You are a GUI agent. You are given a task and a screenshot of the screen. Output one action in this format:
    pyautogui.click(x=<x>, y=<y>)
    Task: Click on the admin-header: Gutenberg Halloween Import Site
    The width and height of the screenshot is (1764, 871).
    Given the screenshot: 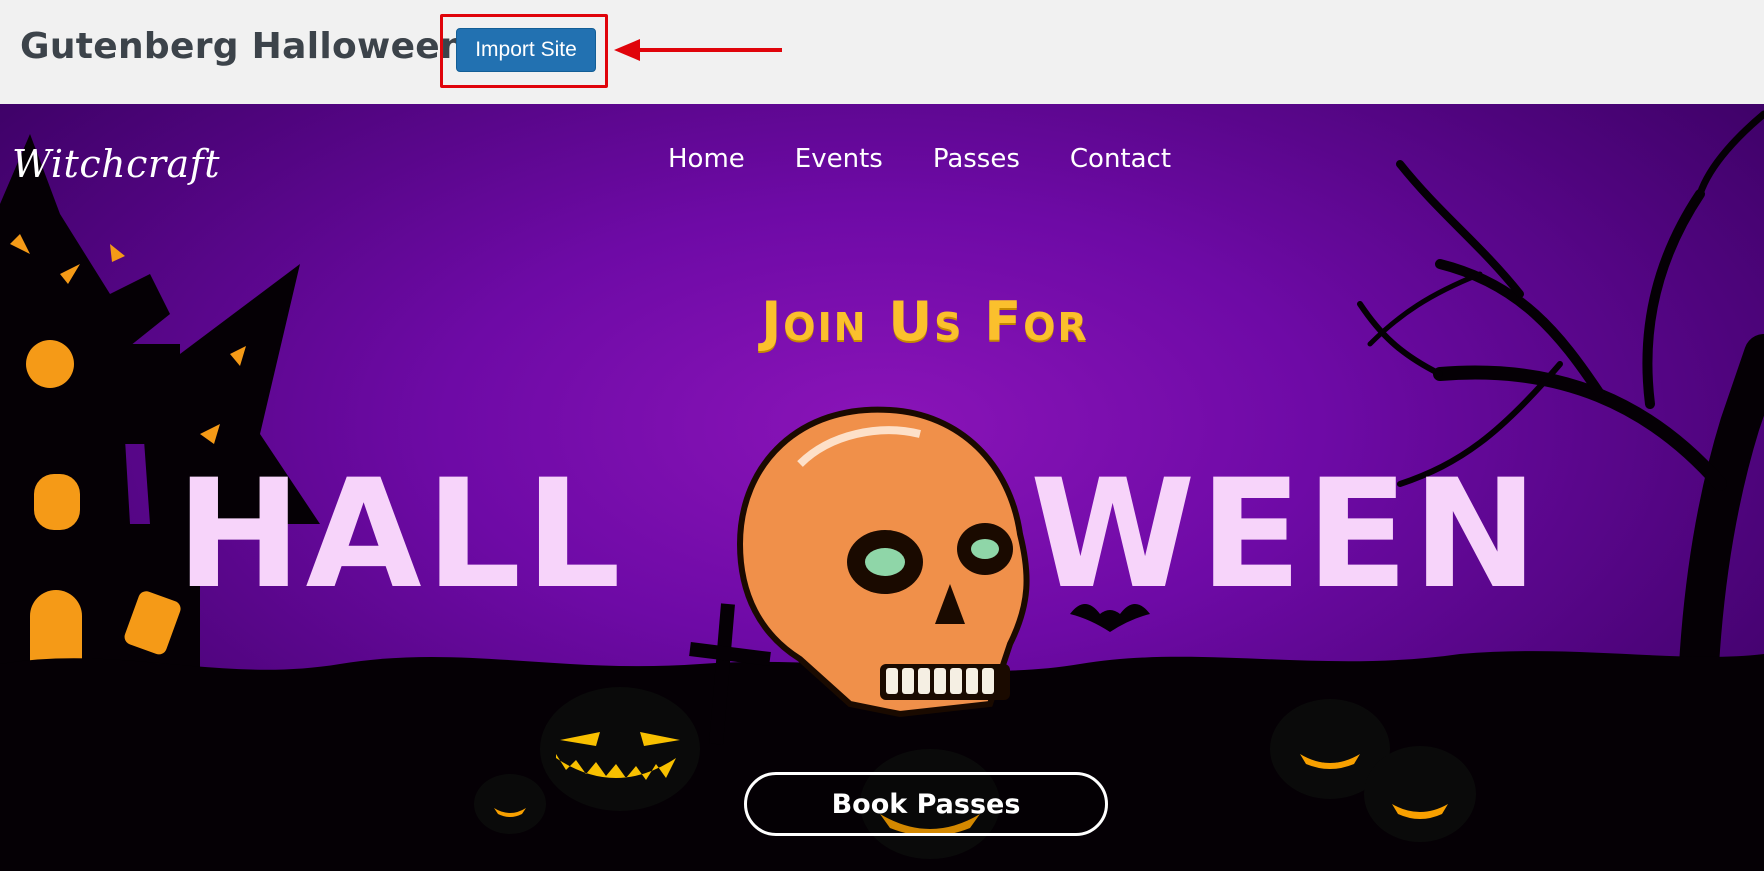 What is the action you would take?
    pyautogui.click(x=882, y=52)
    